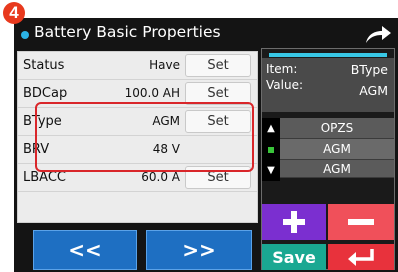  I want to click on row-value: 60.0 A, so click(160, 177).